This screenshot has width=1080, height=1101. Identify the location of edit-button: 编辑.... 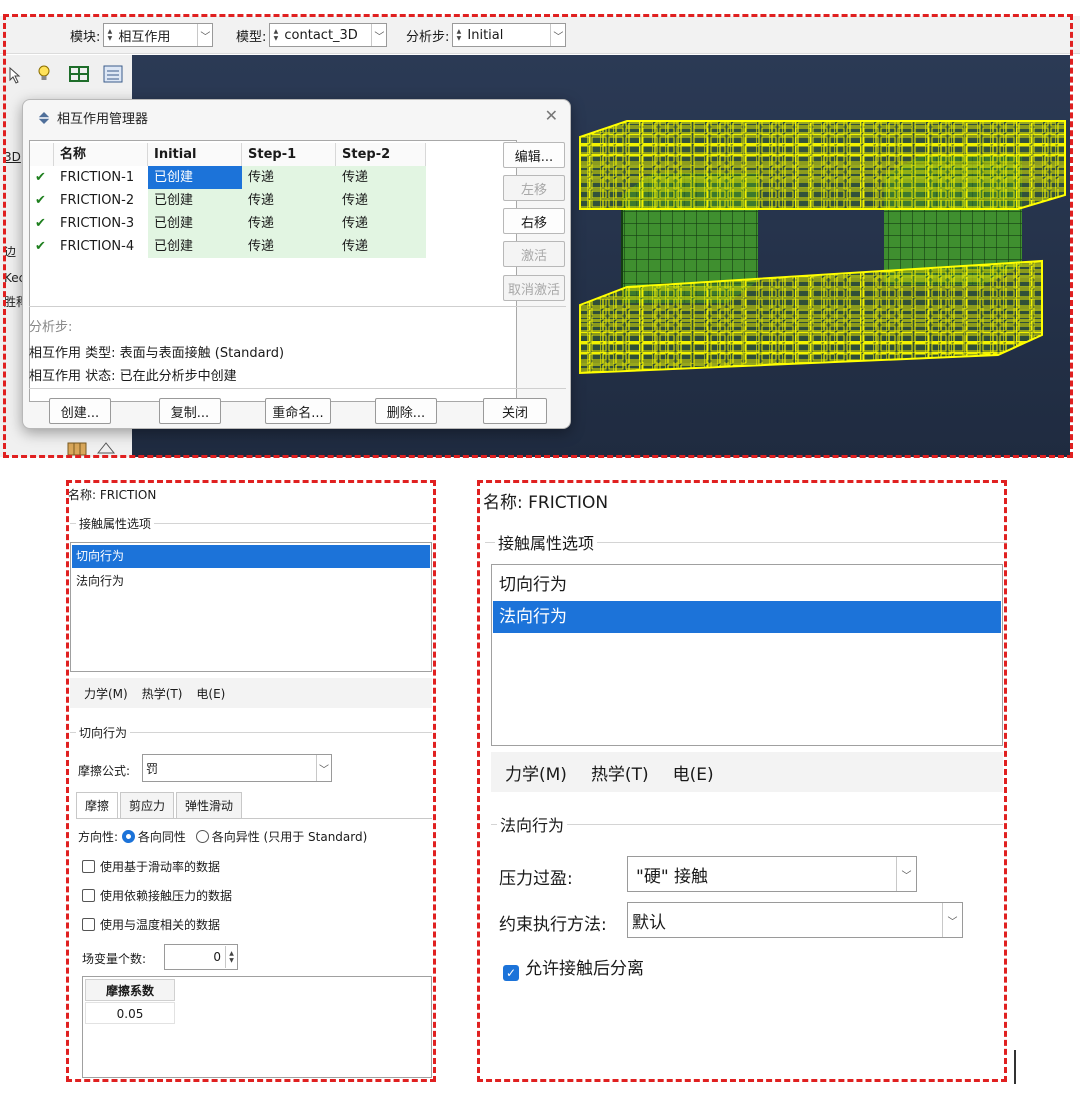
(534, 155).